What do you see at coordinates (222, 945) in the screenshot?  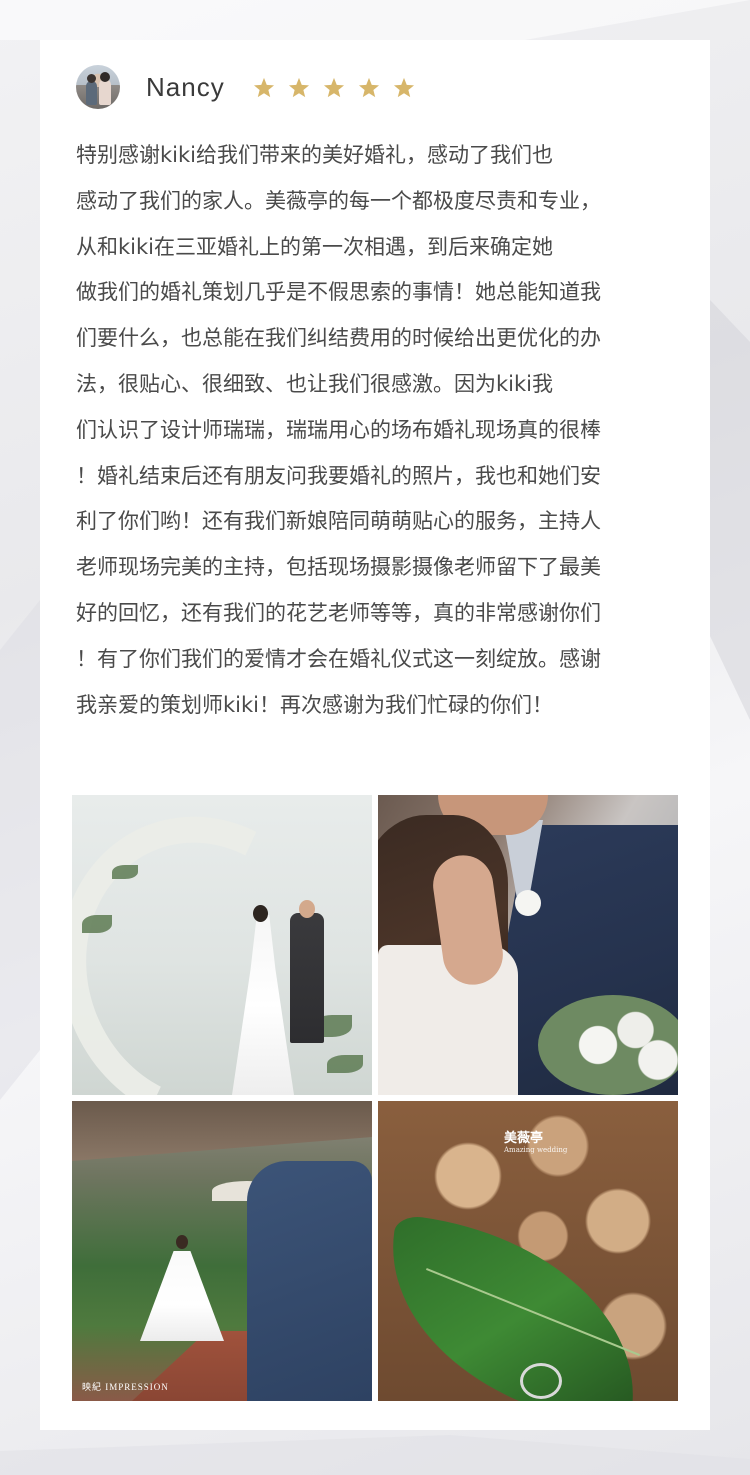 I see `photo-ceremony-arch` at bounding box center [222, 945].